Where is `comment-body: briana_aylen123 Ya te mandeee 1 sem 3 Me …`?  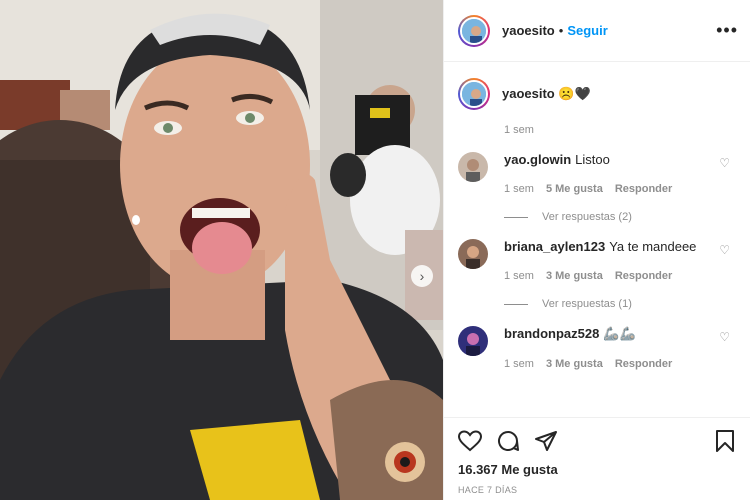
comment-body: briana_aylen123 Ya te mandeee 1 sem 3 Me … is located at coordinates (600, 260).